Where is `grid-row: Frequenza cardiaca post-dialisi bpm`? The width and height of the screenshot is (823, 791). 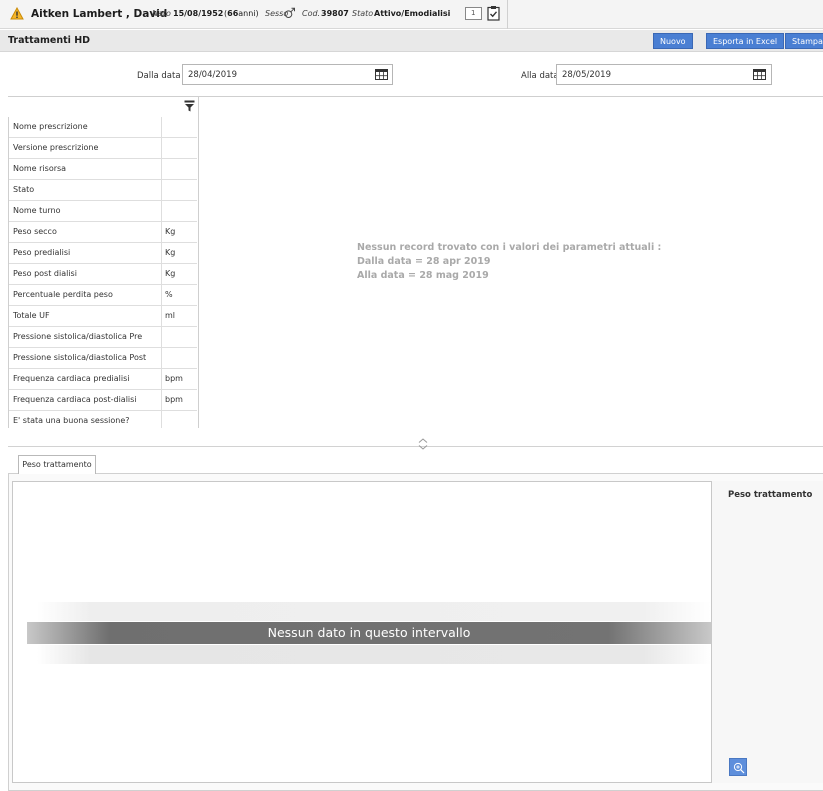
grid-row: Frequenza cardiaca post-dialisi bpm is located at coordinates (103, 400).